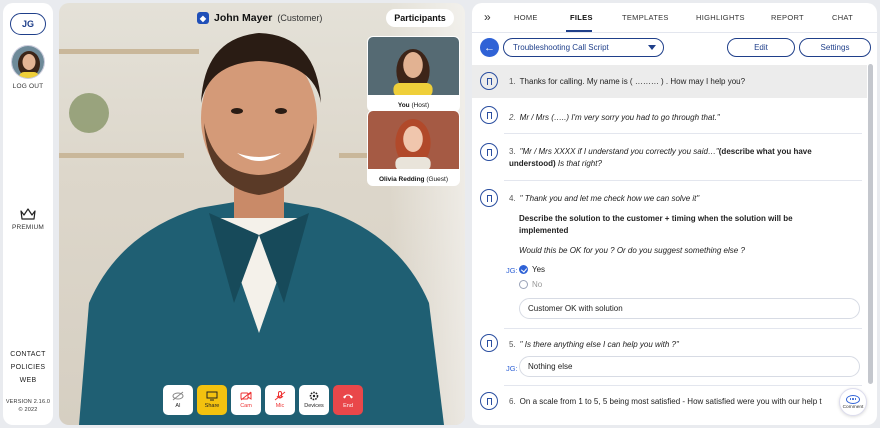 This screenshot has width=880, height=428. Describe the element at coordinates (579, 31) in the screenshot. I see `active-tab-indicator` at that location.